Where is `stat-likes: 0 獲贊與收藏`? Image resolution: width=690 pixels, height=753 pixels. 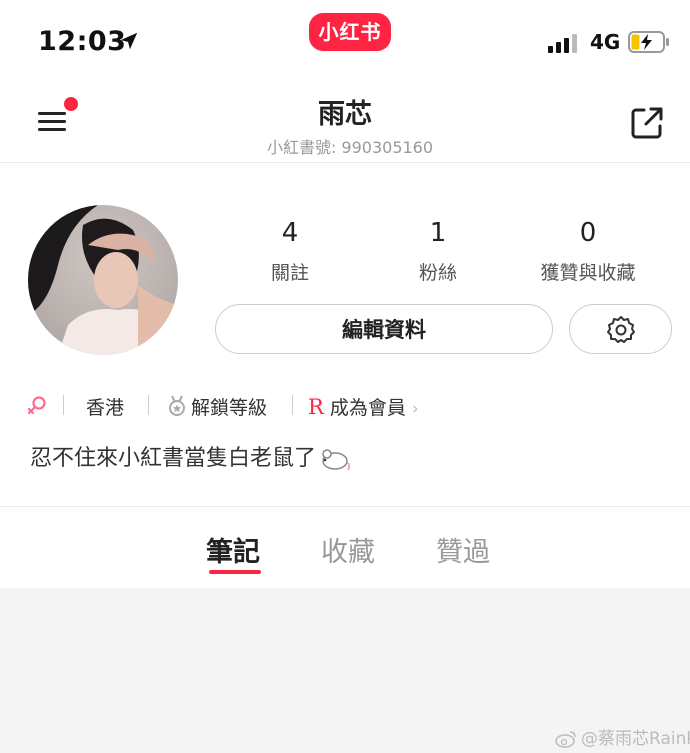 stat-likes: 0 獲贊與收藏 is located at coordinates (588, 251).